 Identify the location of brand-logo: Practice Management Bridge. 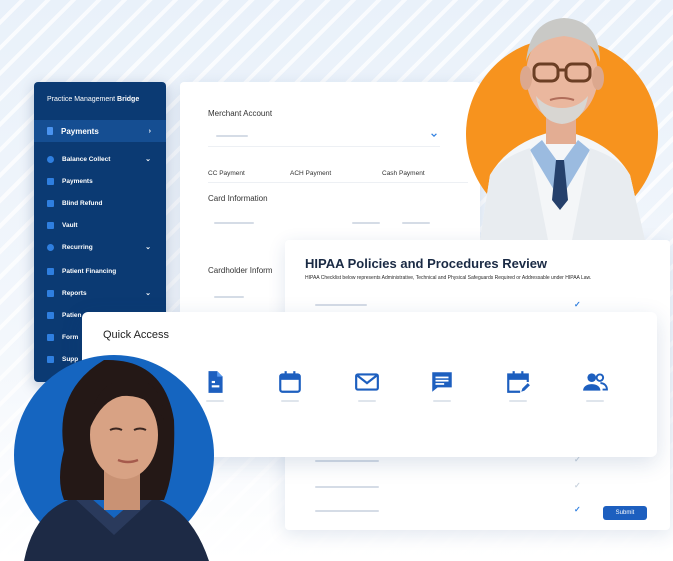
(93, 99).